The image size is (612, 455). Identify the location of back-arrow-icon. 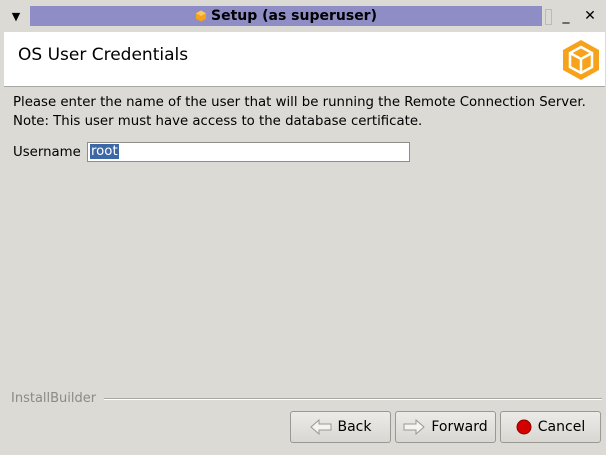
(320, 427).